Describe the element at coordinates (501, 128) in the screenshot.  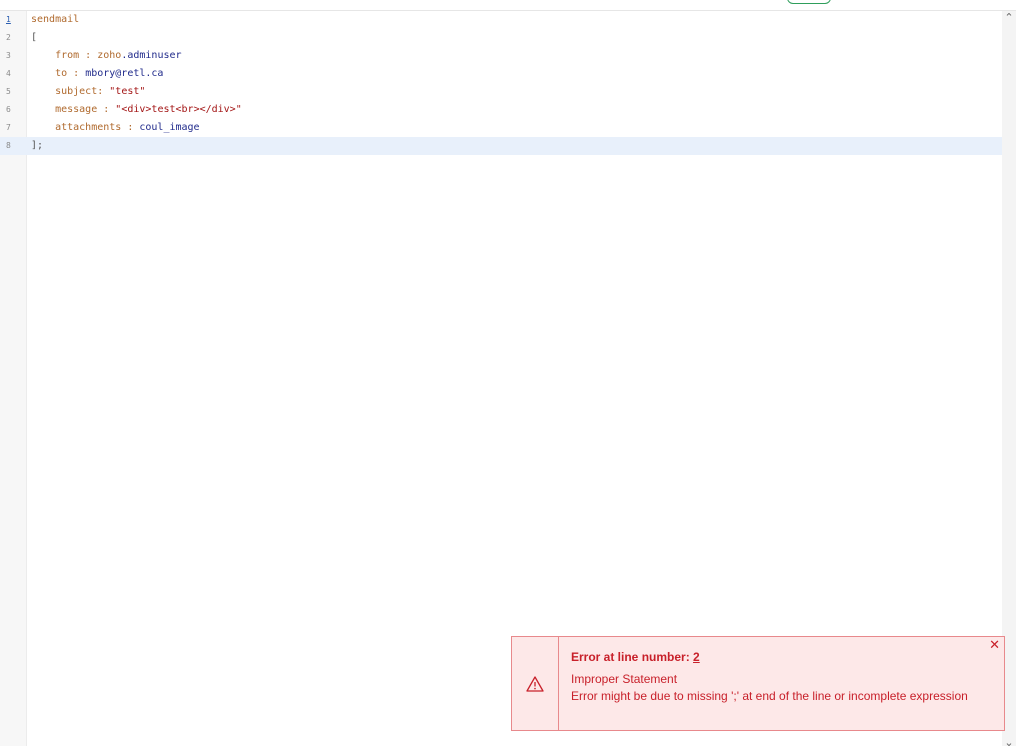
I see `code-line: 7 attachments : coul_image` at that location.